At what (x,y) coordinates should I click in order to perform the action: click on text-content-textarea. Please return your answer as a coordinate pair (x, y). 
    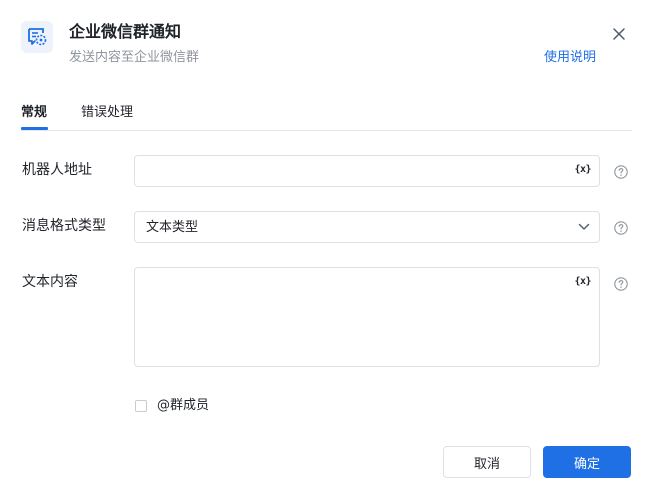
    Looking at the image, I should click on (367, 317).